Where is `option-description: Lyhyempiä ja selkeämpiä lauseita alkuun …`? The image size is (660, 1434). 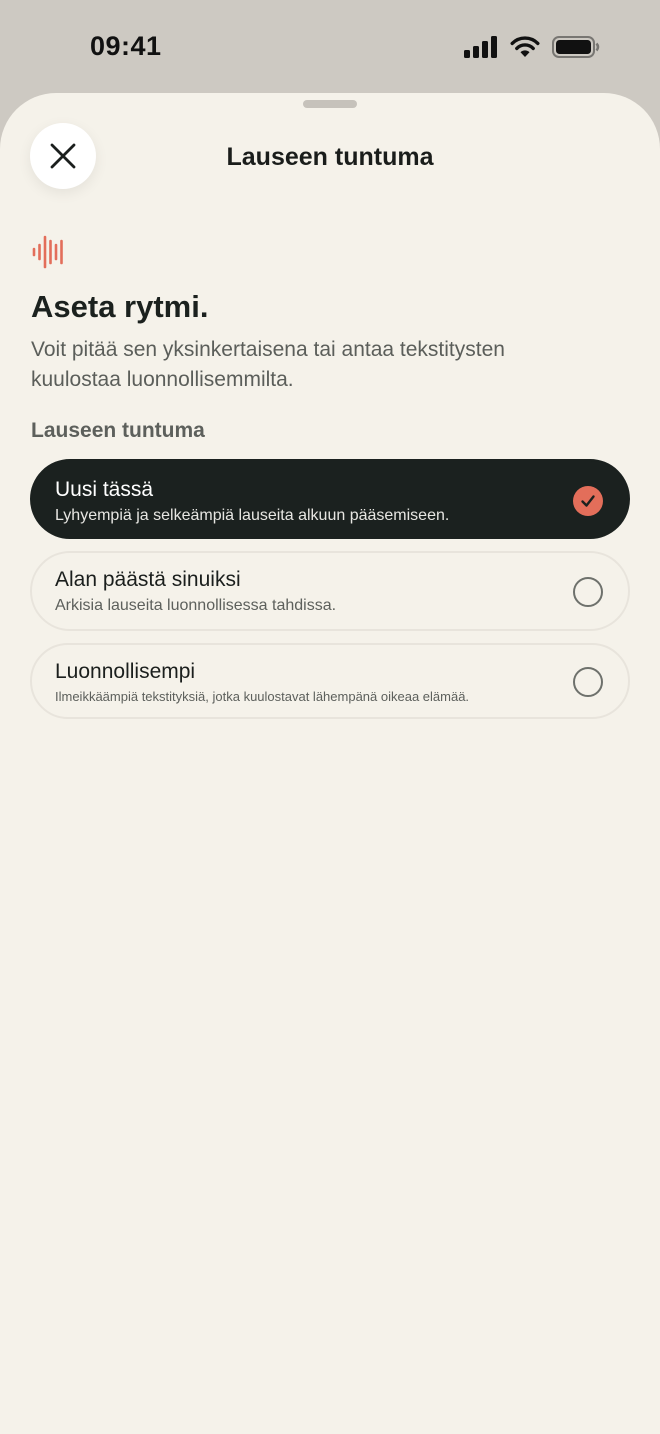
option-description: Lyhyempiä ja selkeämpiä lauseita alkuun … is located at coordinates (252, 515).